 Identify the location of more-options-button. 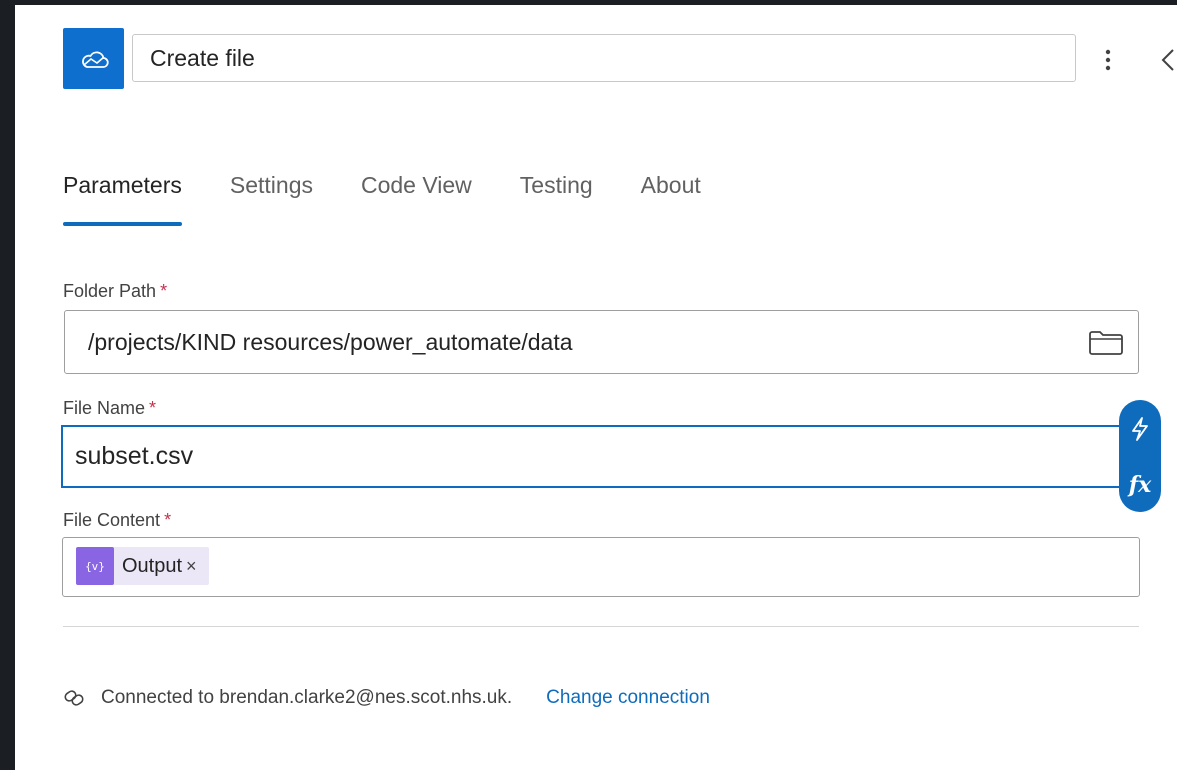
(1108, 60).